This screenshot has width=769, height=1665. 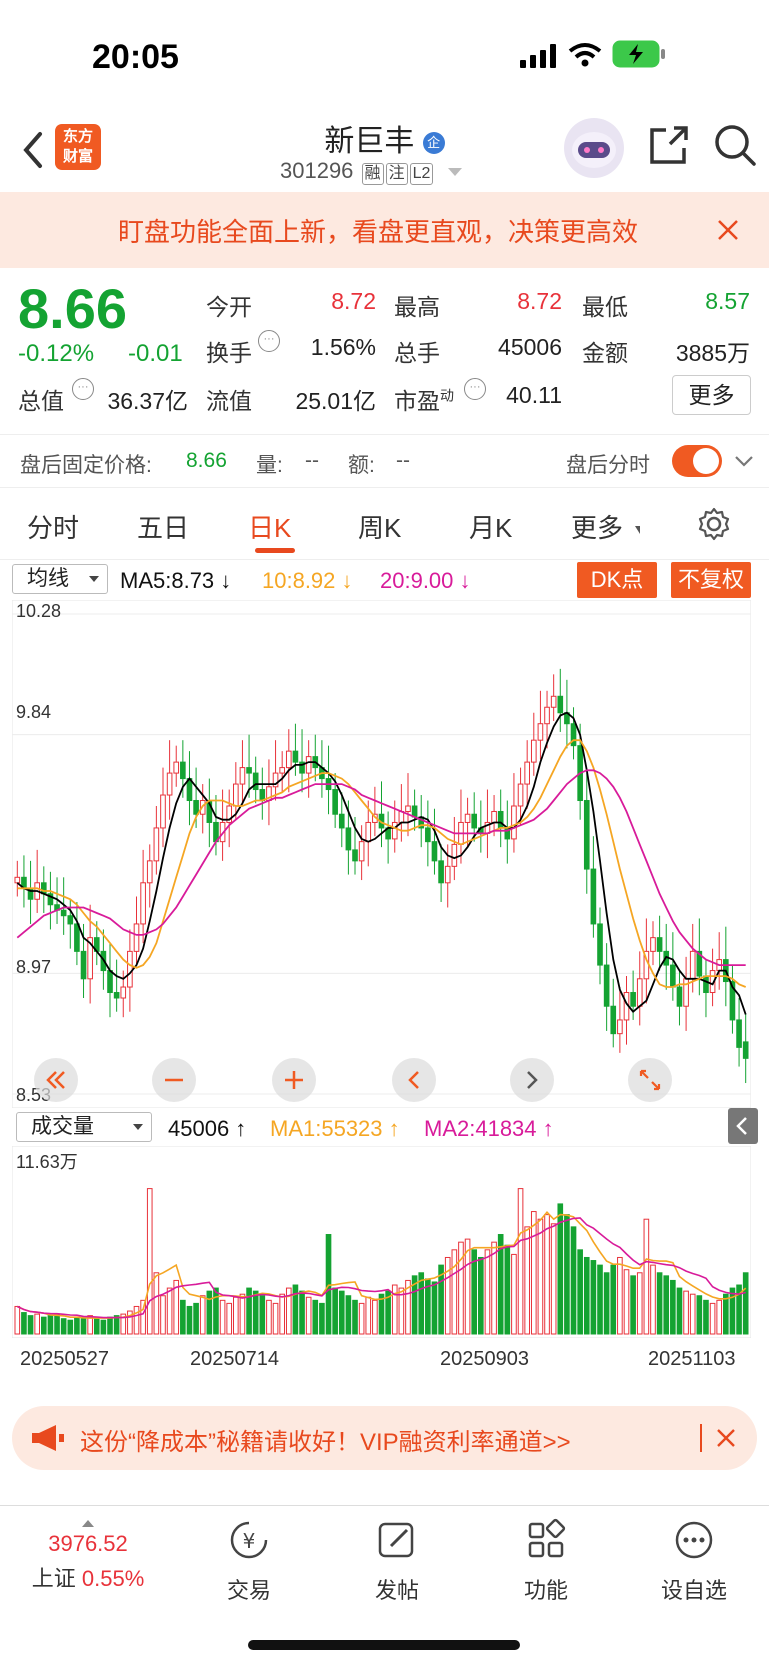 I want to click on vol-ma1-text: MA1:55323, so click(x=326, y=1128).